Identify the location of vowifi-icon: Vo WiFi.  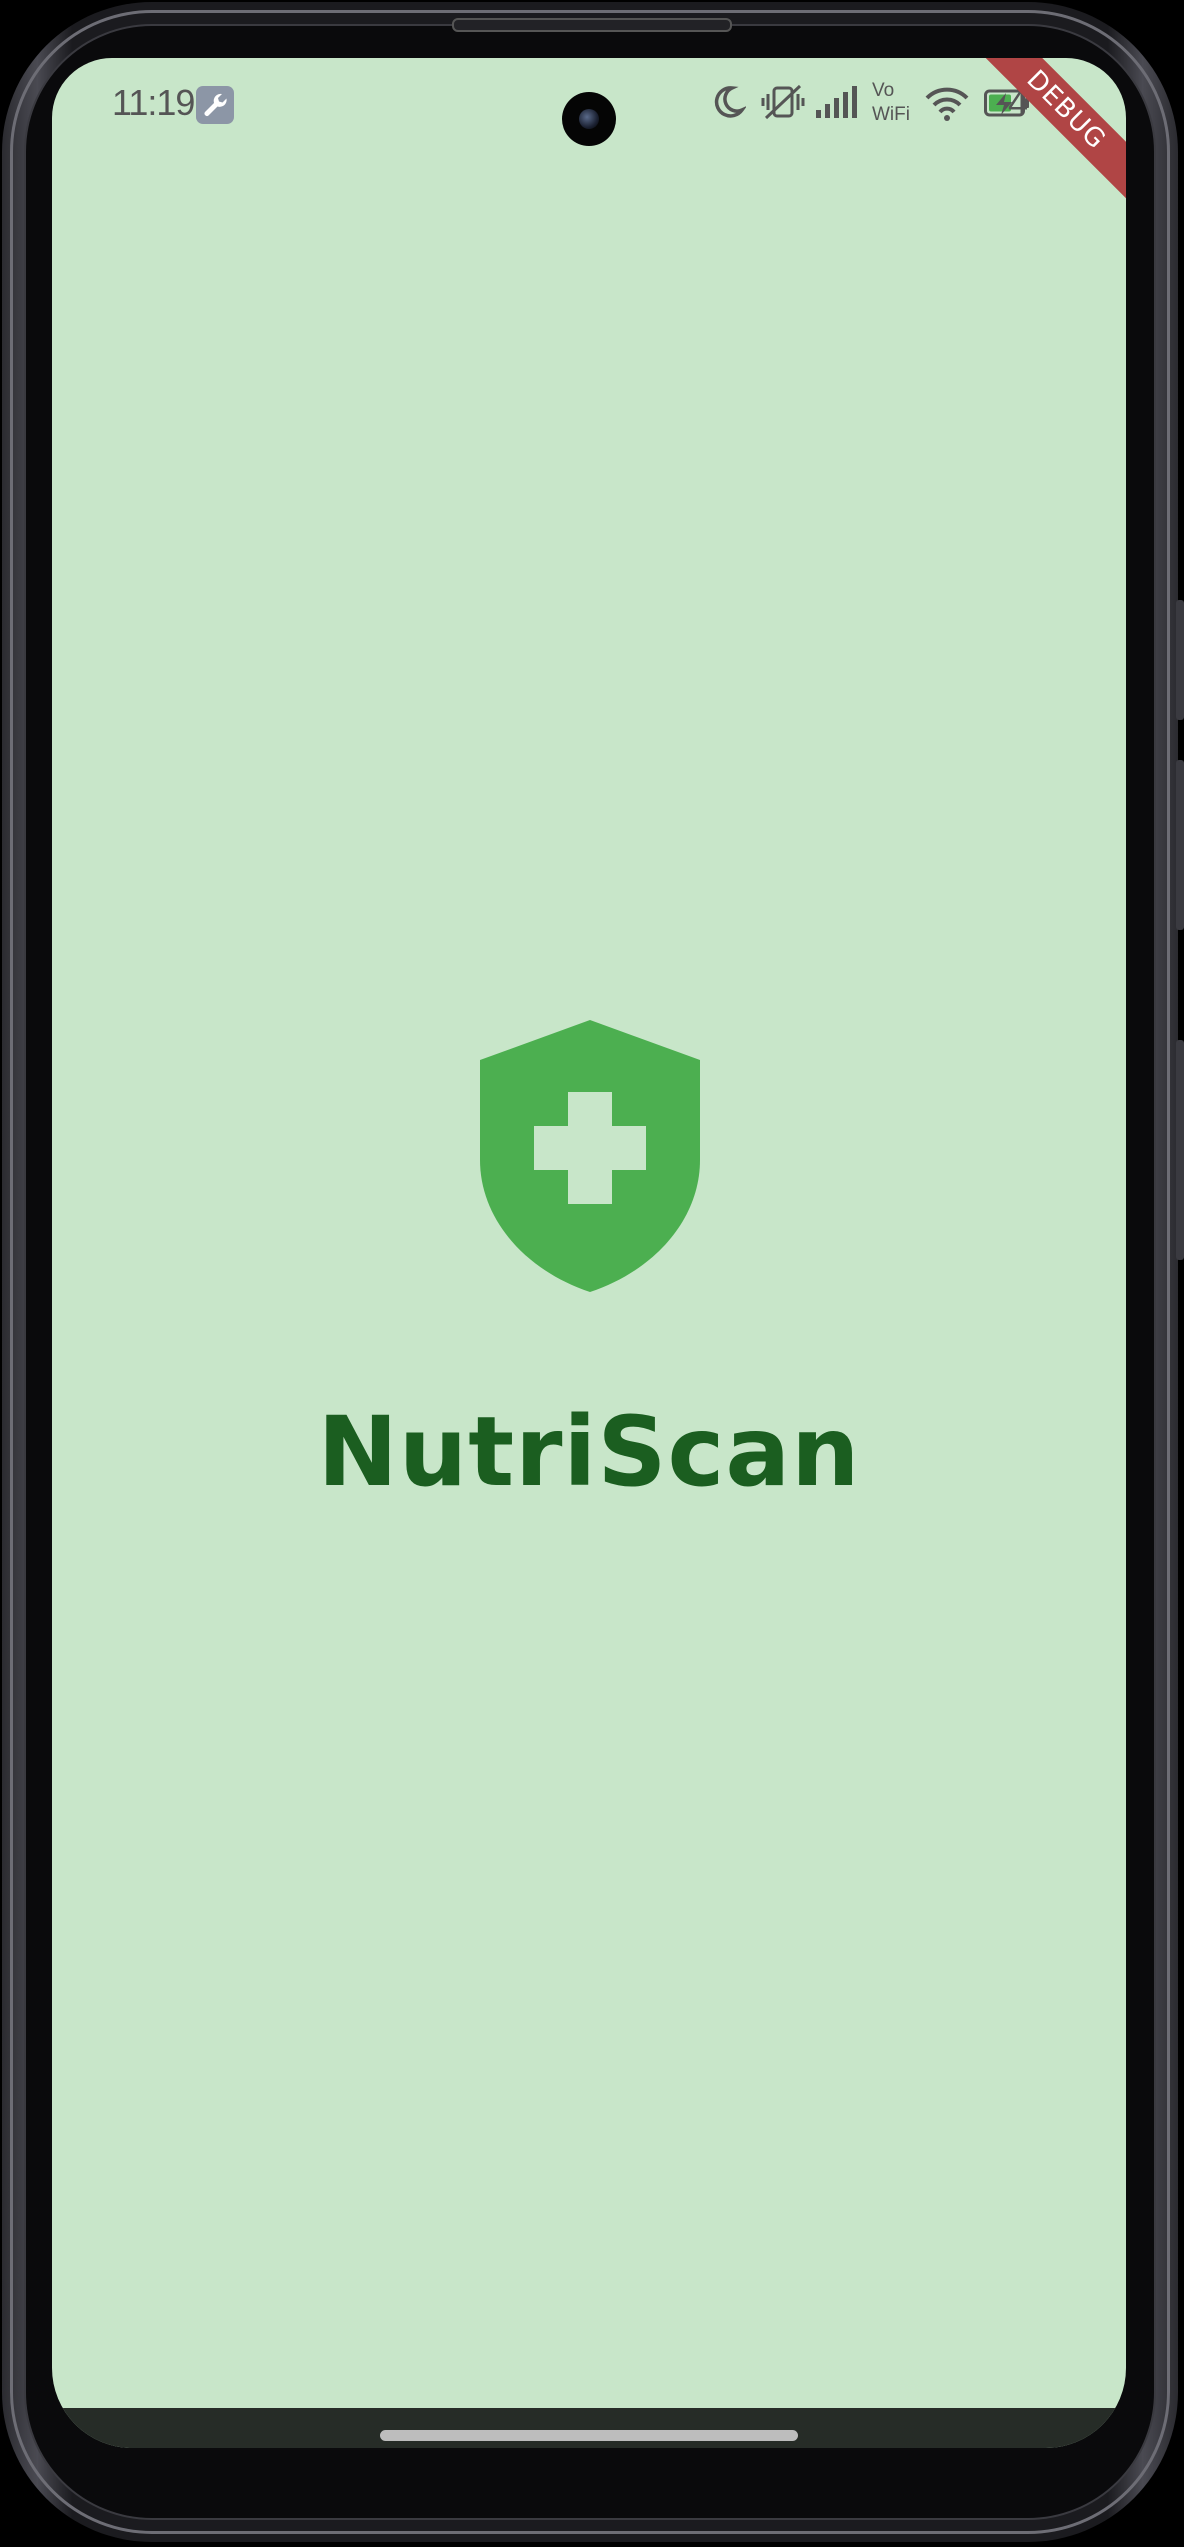
(891, 102).